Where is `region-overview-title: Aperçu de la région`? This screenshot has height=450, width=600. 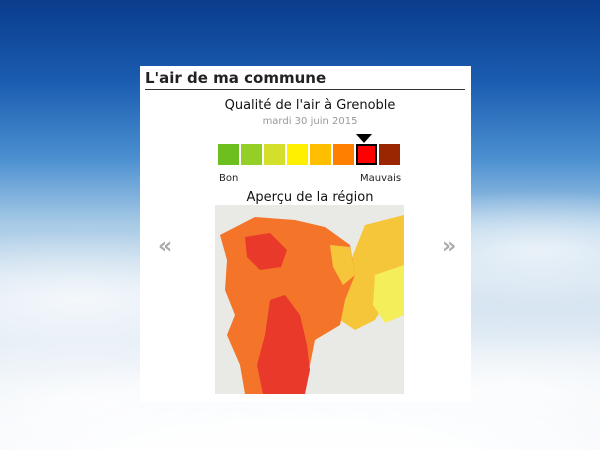 region-overview-title: Aperçu de la région is located at coordinates (310, 197).